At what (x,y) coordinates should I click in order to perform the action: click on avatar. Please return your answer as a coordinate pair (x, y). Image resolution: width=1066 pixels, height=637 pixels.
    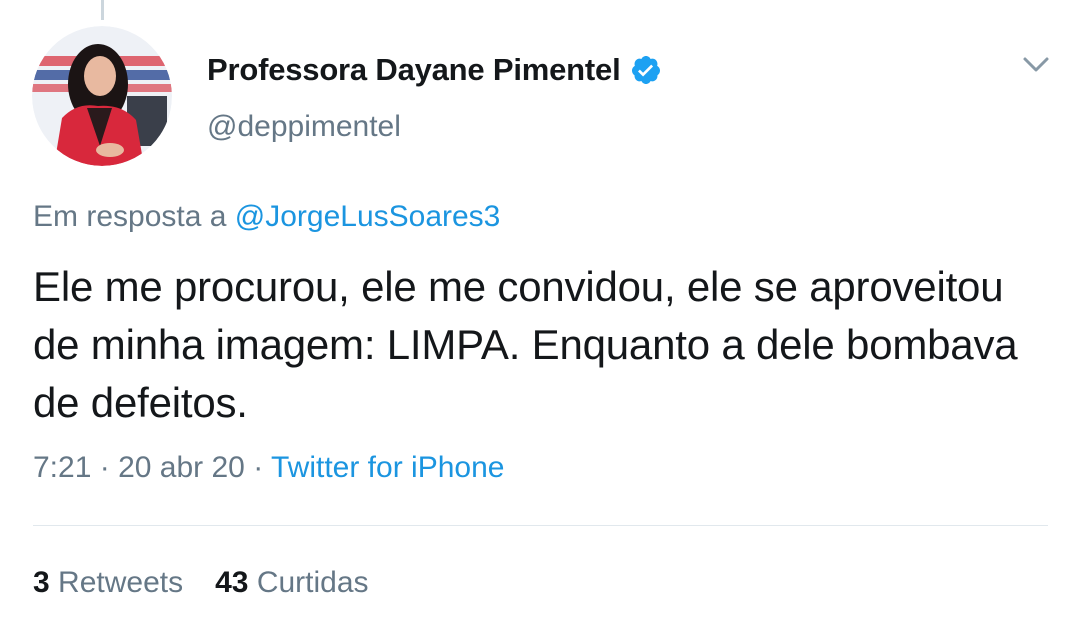
    Looking at the image, I should click on (102, 96).